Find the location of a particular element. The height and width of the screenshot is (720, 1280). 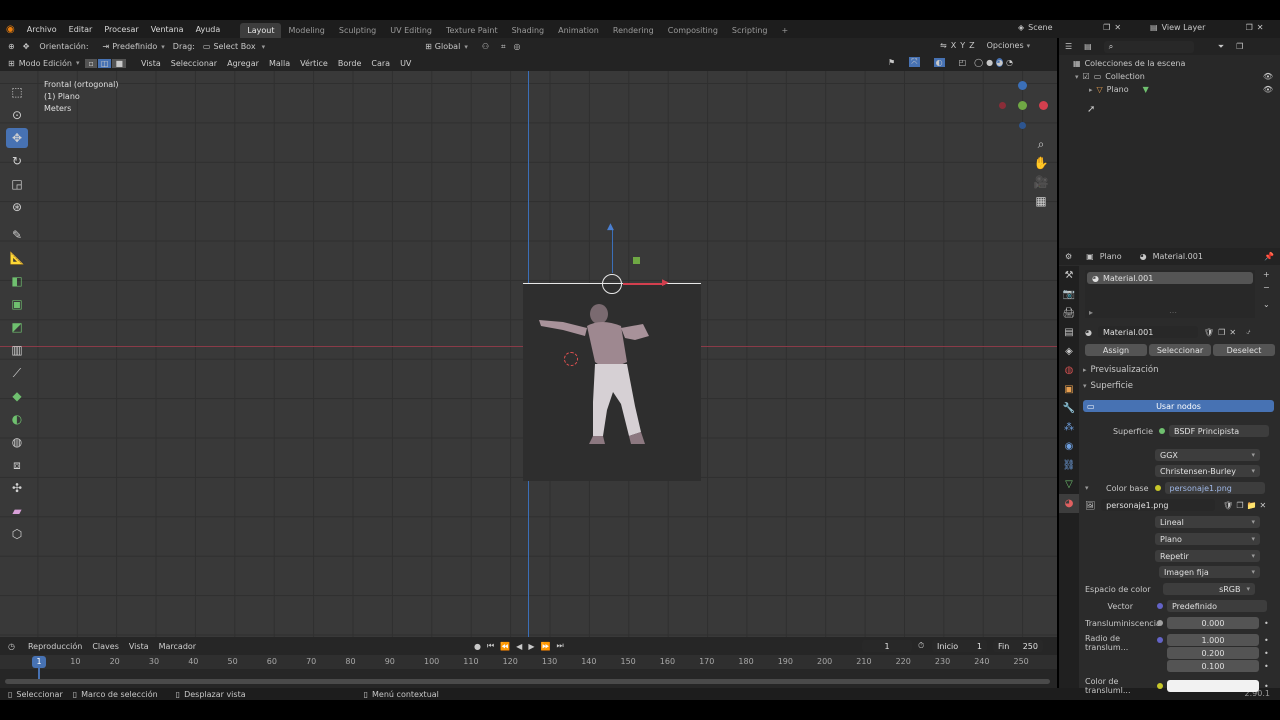

unlink-material-icon: ✕ is located at coordinates (1232, 332).